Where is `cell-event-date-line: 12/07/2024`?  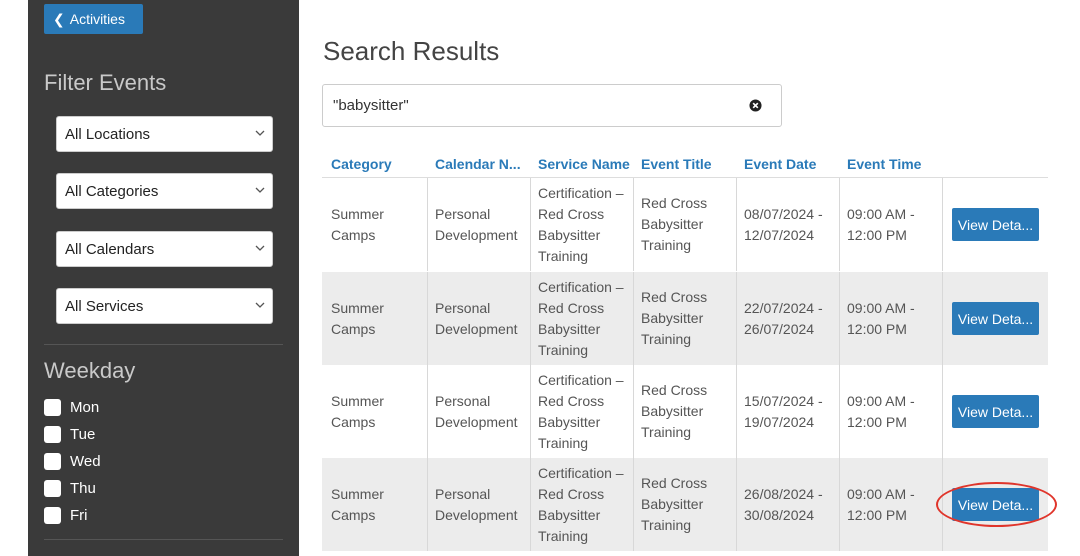
cell-event-date-line: 12/07/2024 is located at coordinates (779, 234).